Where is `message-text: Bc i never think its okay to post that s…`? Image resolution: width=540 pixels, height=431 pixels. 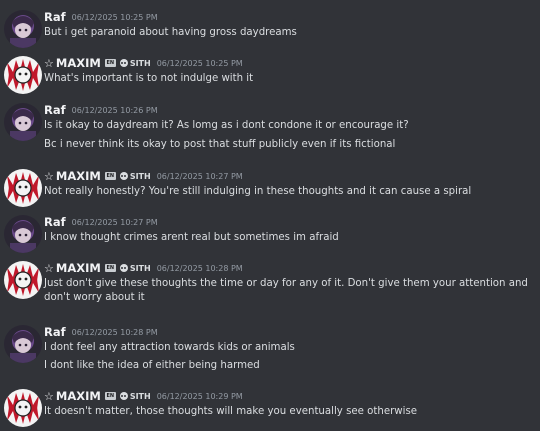
message-text: Bc i never think its okay to post that s… is located at coordinates (220, 144).